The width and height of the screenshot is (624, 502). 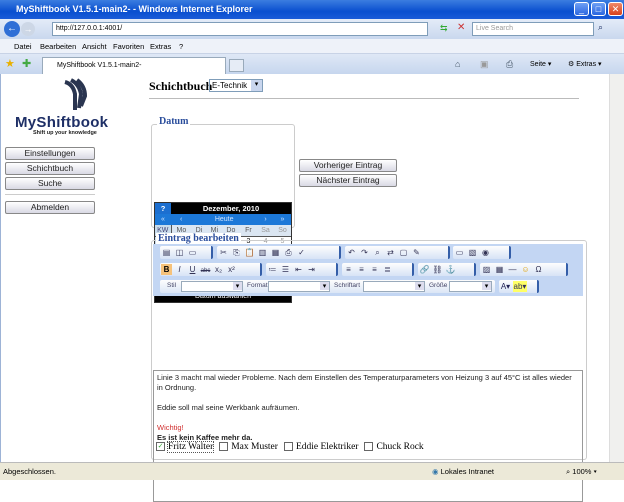 I want to click on background-color-icon: ab▾, so click(x=520, y=286).